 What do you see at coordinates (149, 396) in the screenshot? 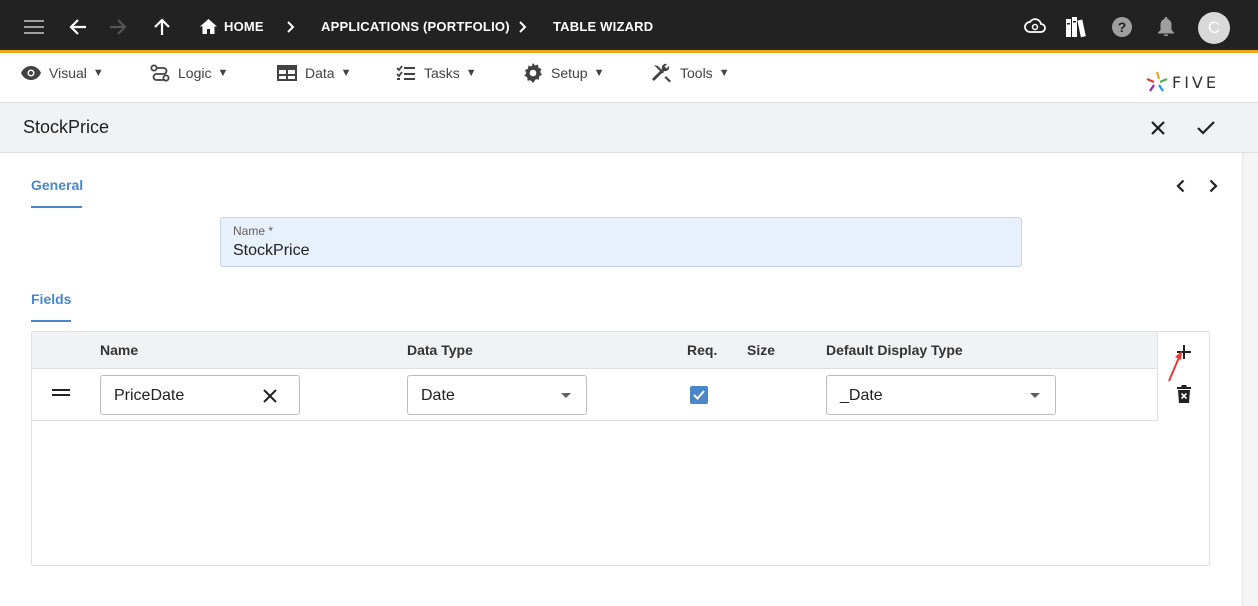
I see `field-name-value: PriceDate` at bounding box center [149, 396].